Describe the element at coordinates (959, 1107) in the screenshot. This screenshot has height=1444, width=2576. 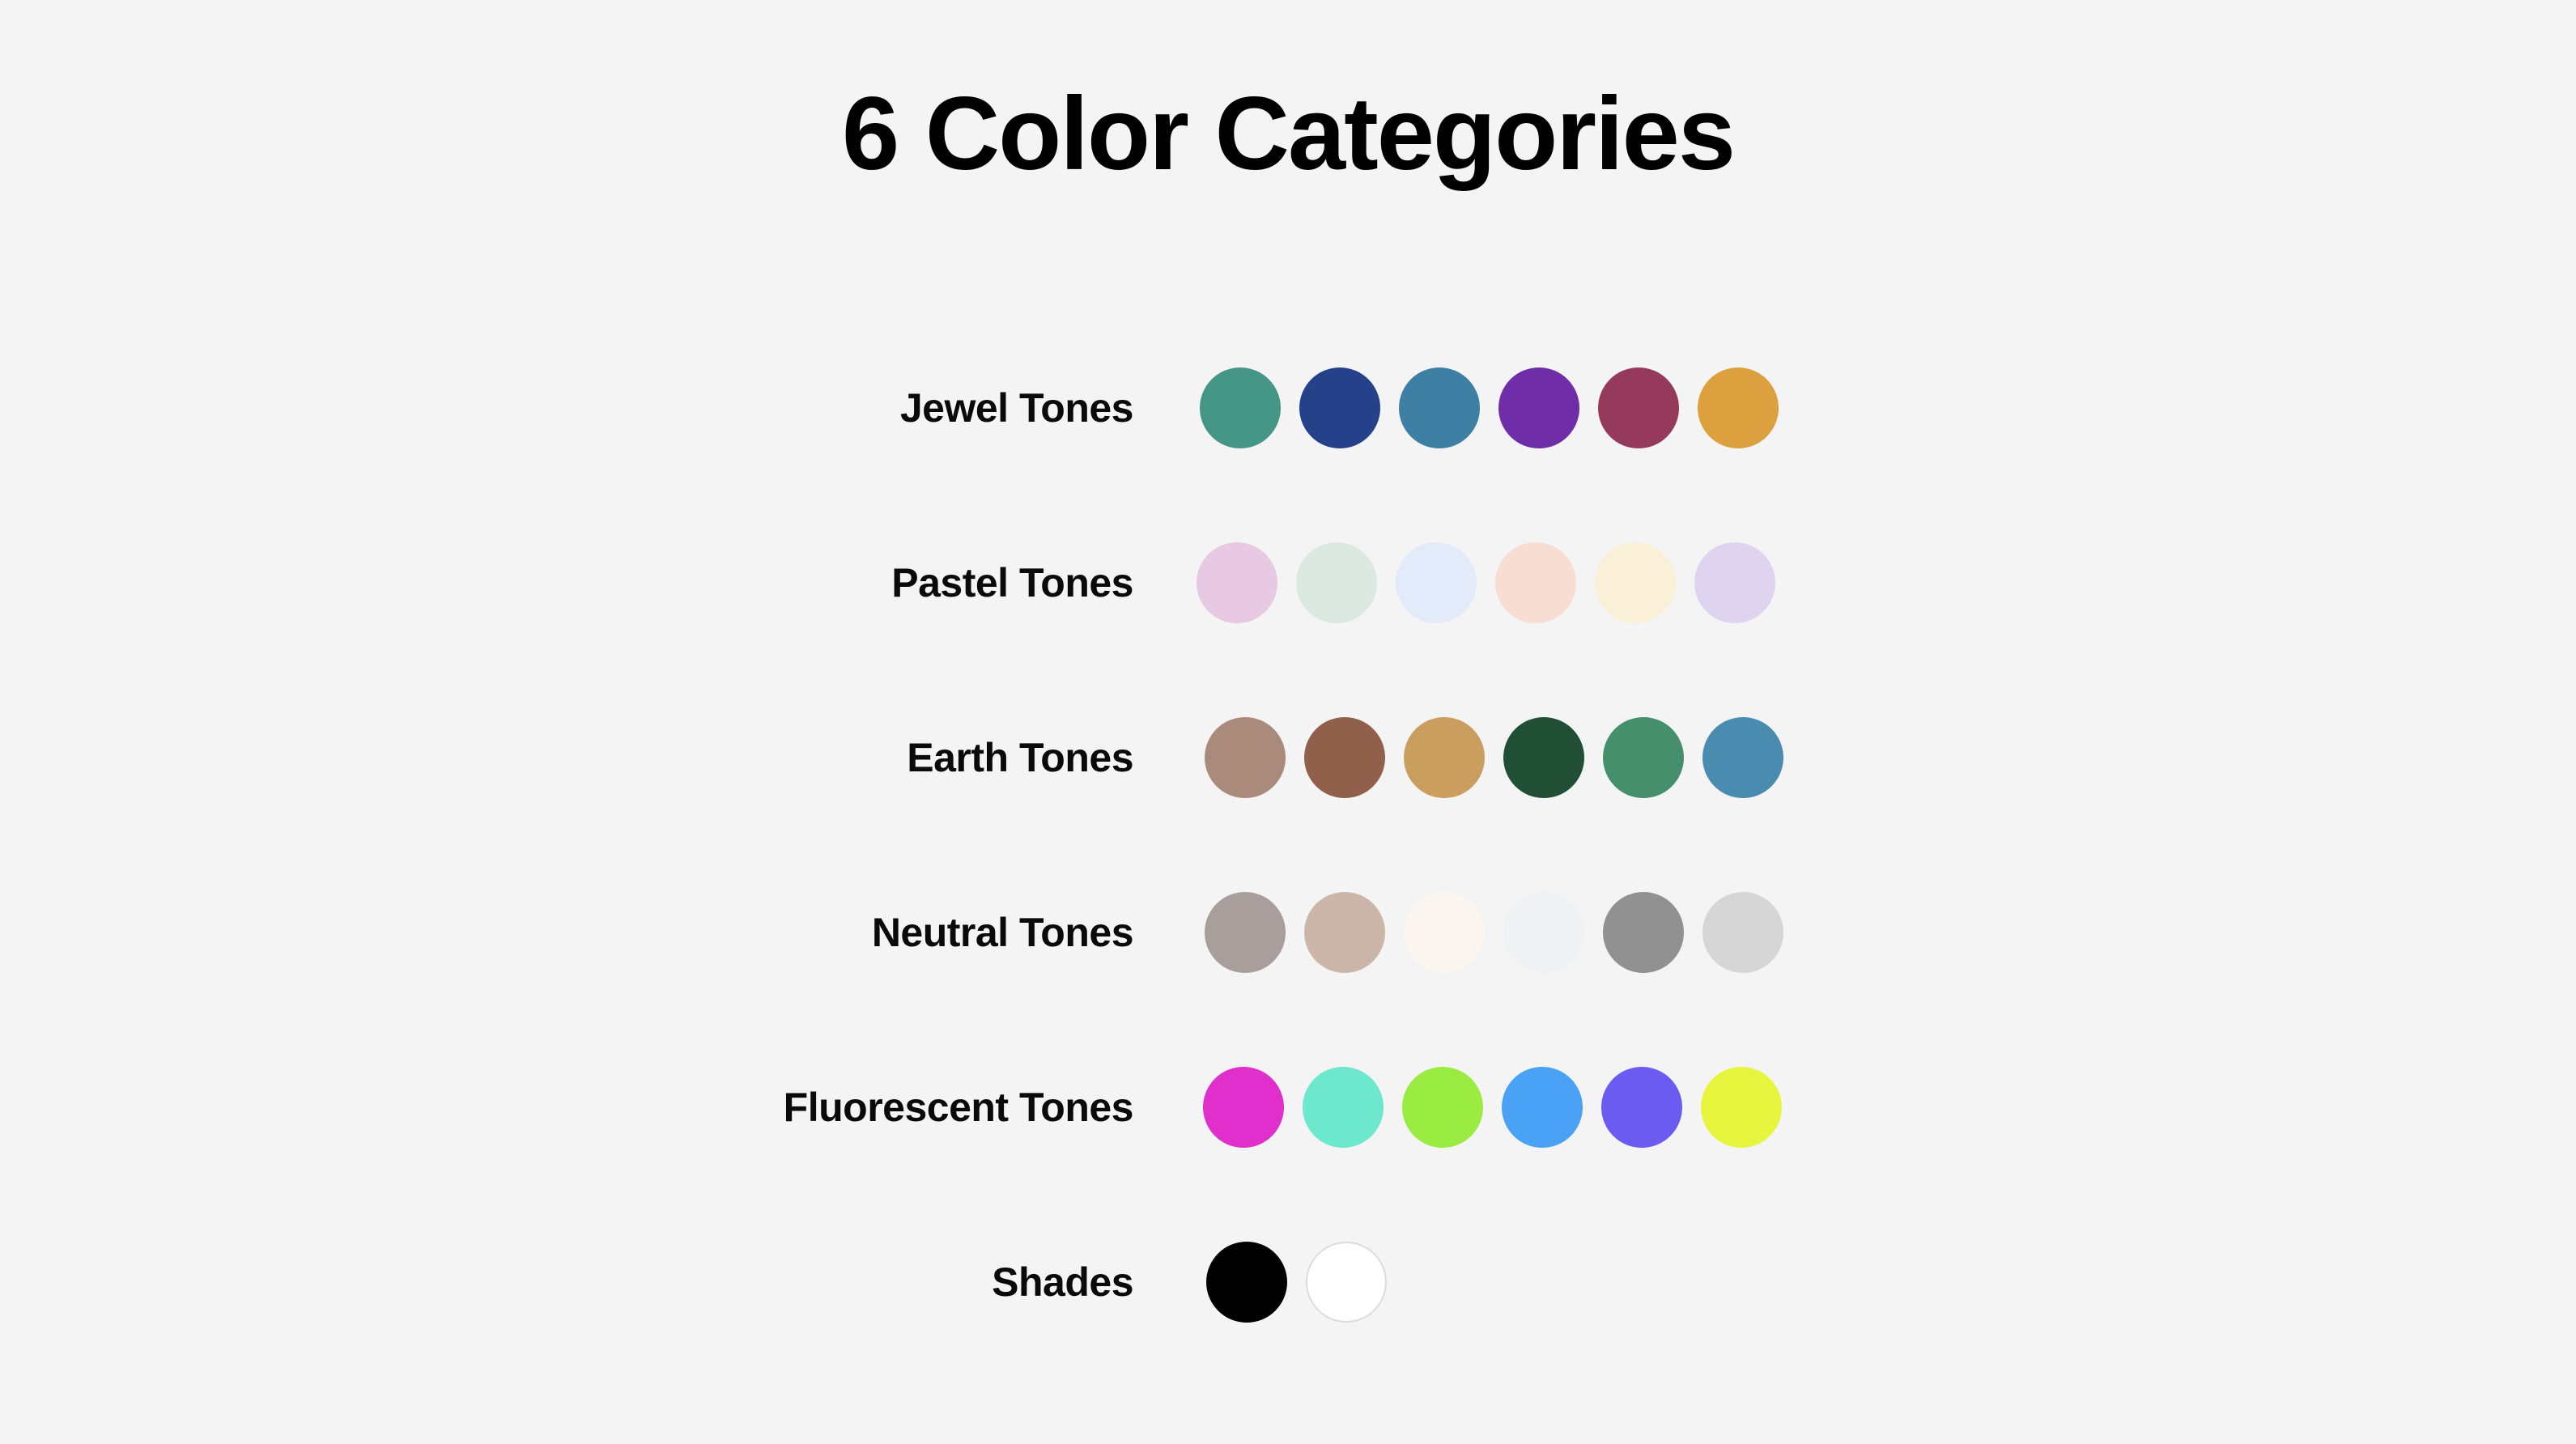
I see `row-label-fluorescent-tones: Fluorescent Tones` at that location.